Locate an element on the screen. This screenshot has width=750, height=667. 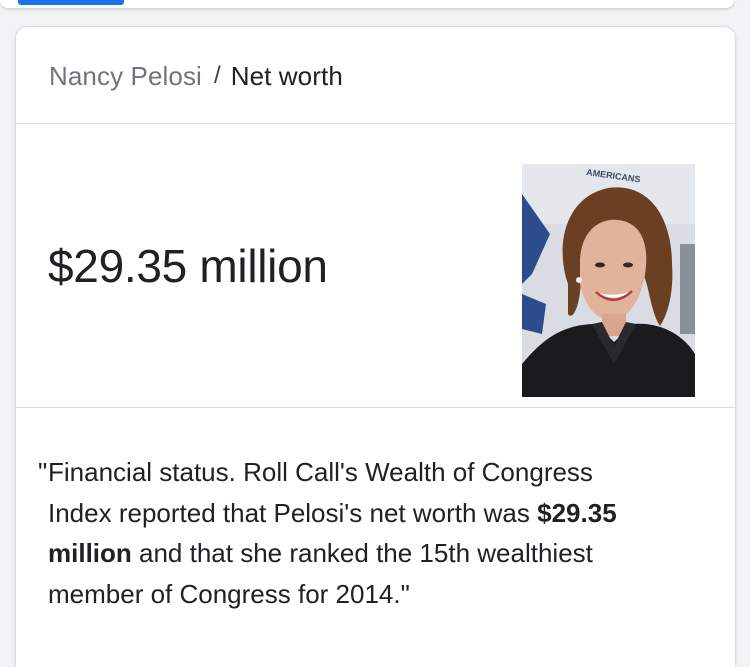
content-divider is located at coordinates (375, 407).